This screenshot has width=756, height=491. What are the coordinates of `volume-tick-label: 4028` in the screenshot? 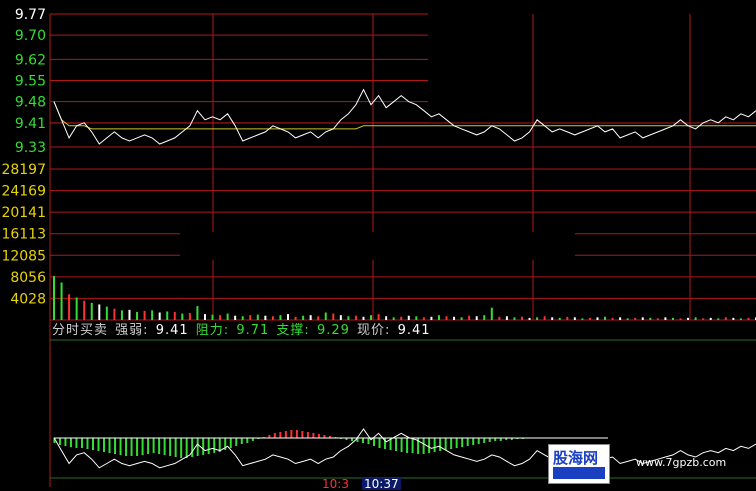 It's located at (28, 299).